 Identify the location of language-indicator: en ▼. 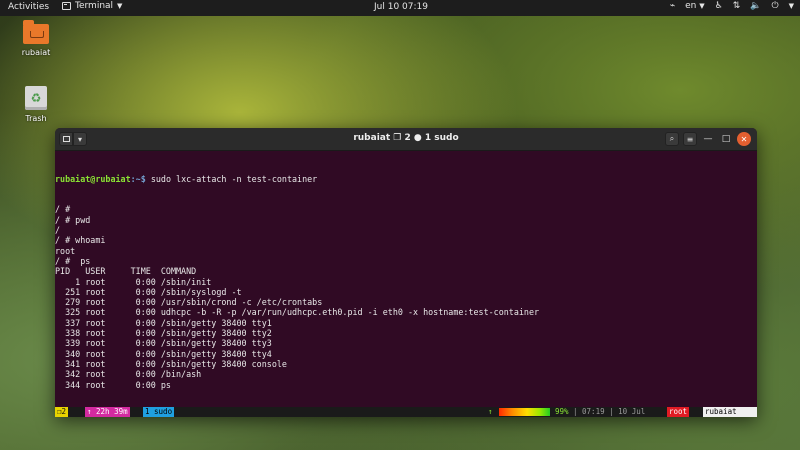
(695, 6).